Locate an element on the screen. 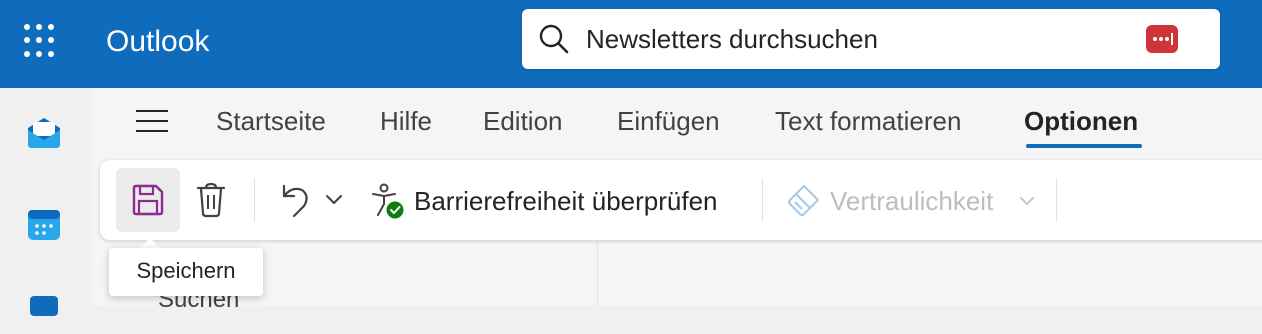 This screenshot has width=1262, height=334. app-launcher-icon is located at coordinates (41, 41).